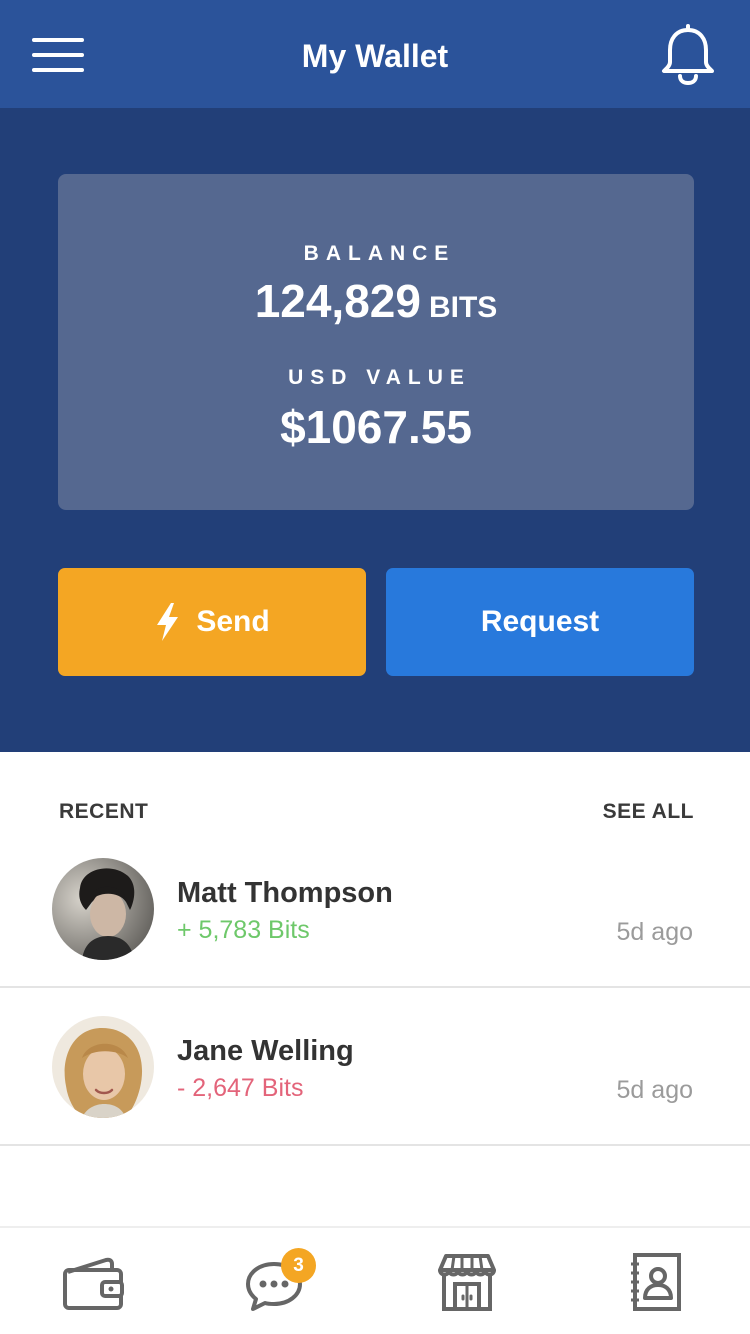 This screenshot has width=750, height=1334. I want to click on transaction-amount: - 2,647 Bits, so click(240, 1088).